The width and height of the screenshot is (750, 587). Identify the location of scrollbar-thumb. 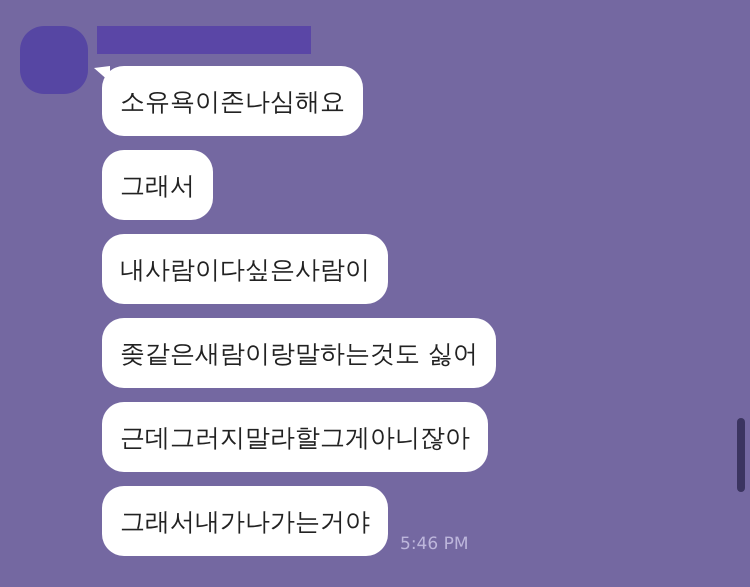
(741, 455).